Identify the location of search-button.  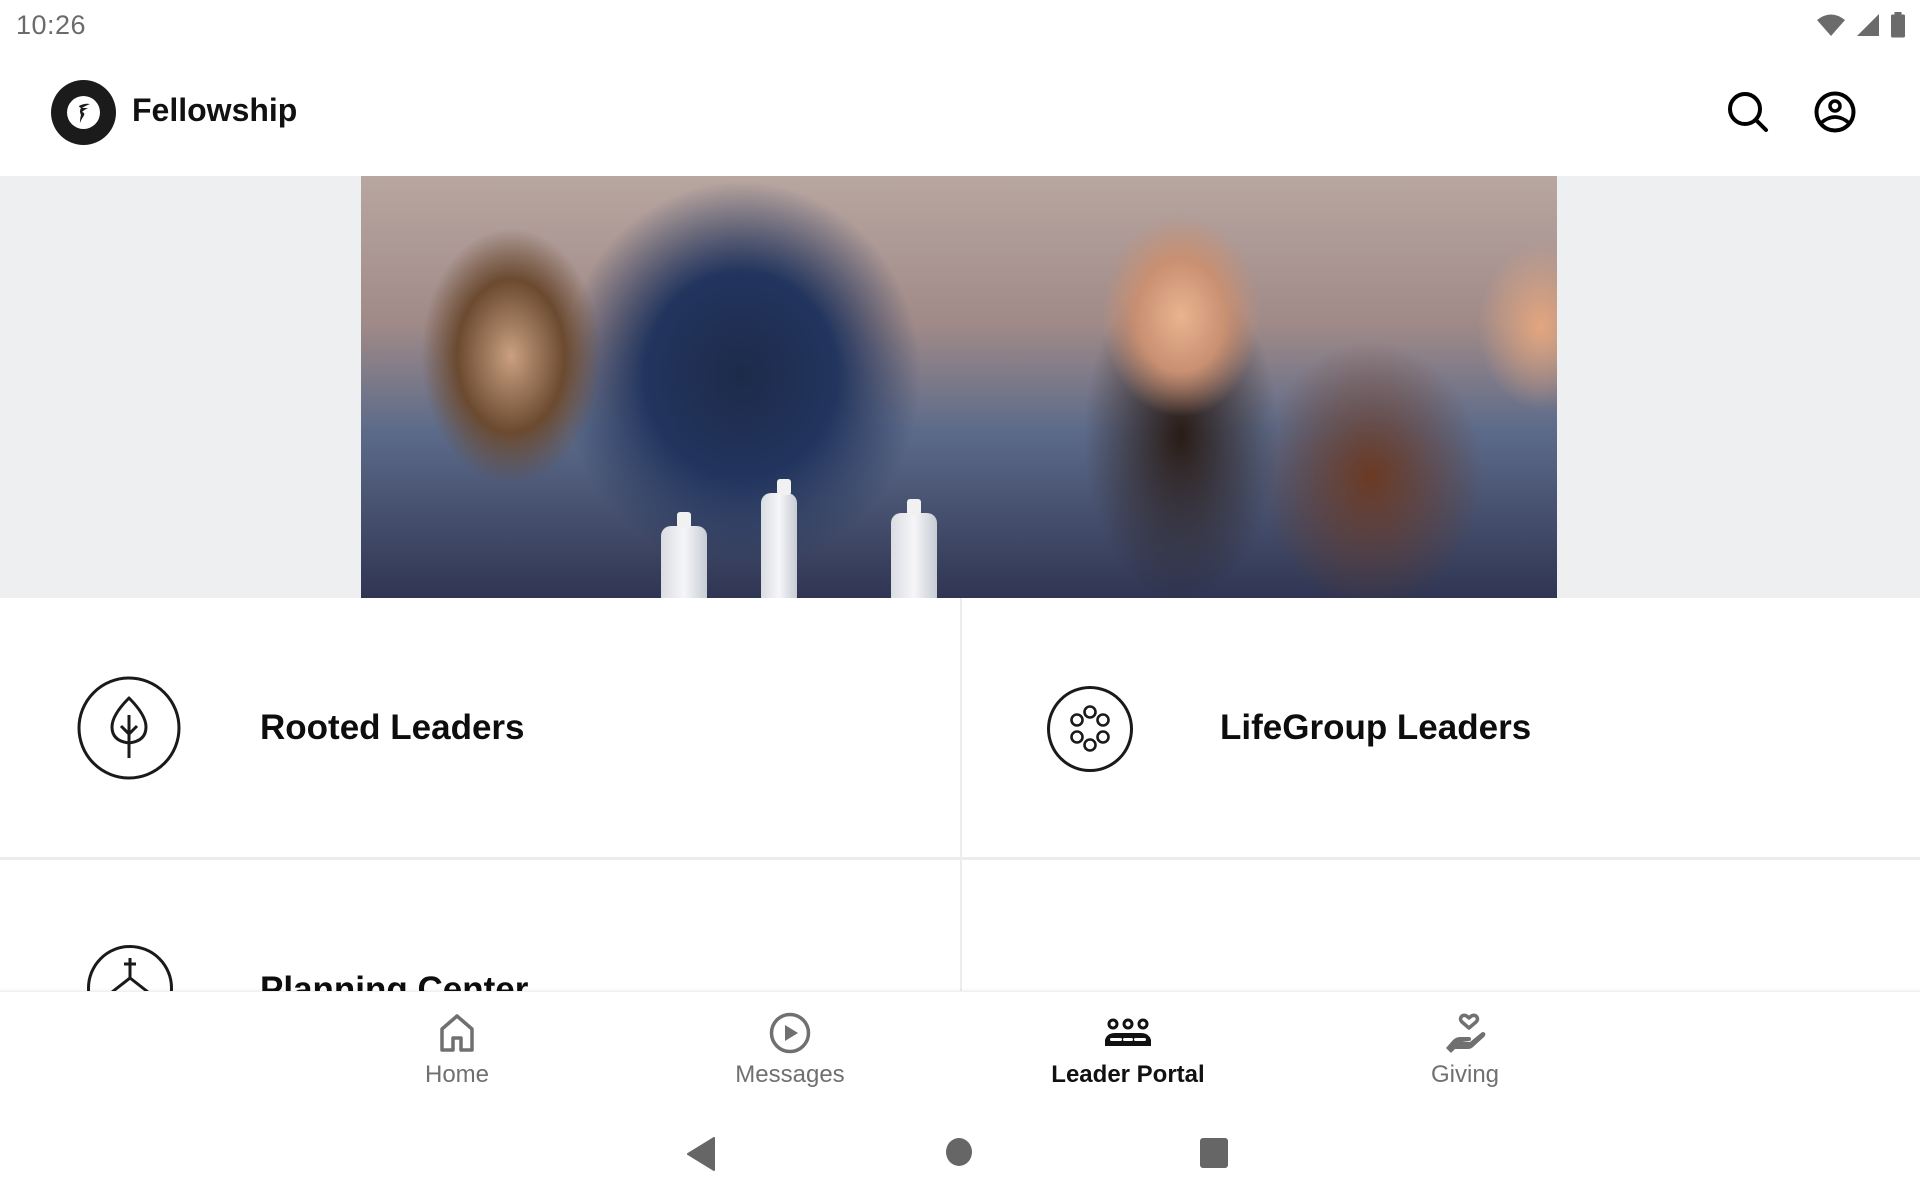
(1748, 112).